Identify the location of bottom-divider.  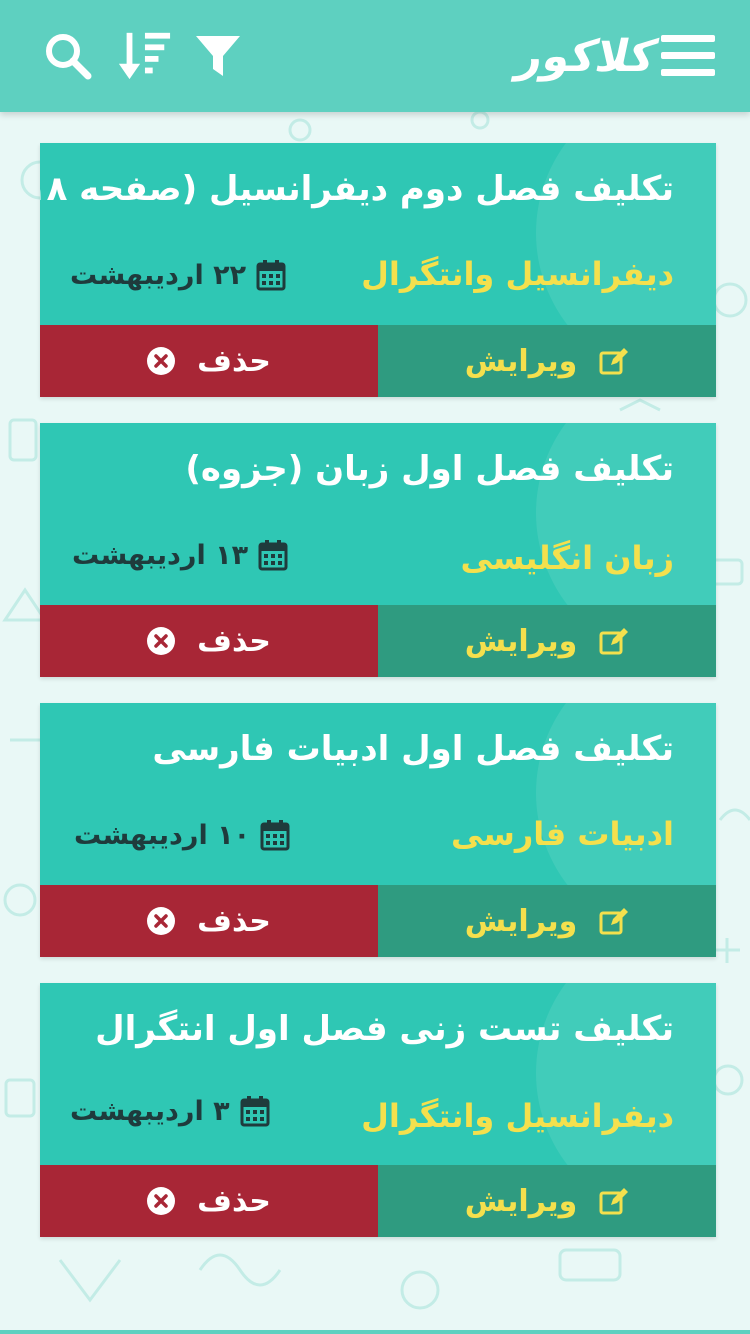
(375, 1332).